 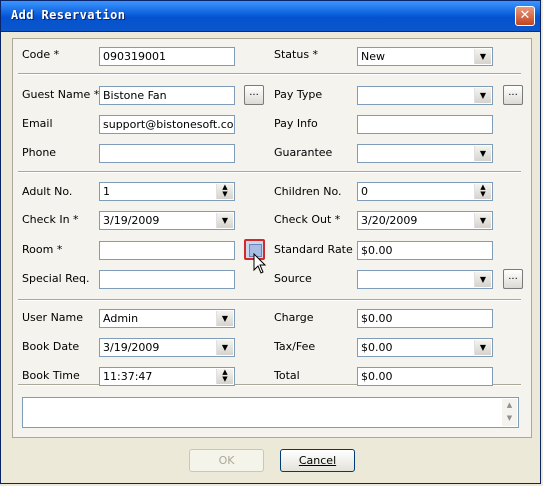 I want to click on check-out-date-picker: 3/20/2009 ▼, so click(x=425, y=220).